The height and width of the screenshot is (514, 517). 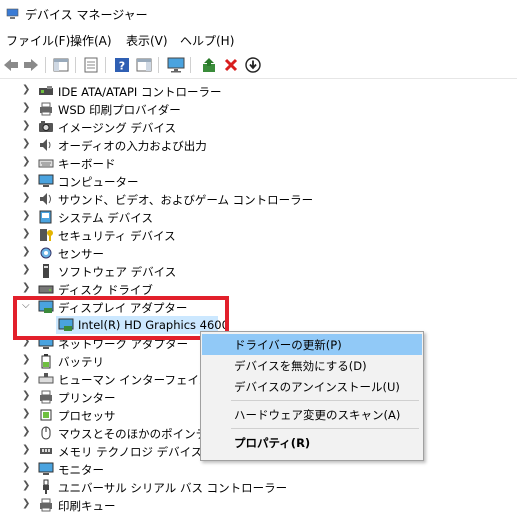 I want to click on tree-item-label: サウンド、ビデオ、およびゲーム コントローラー, so click(x=186, y=200).